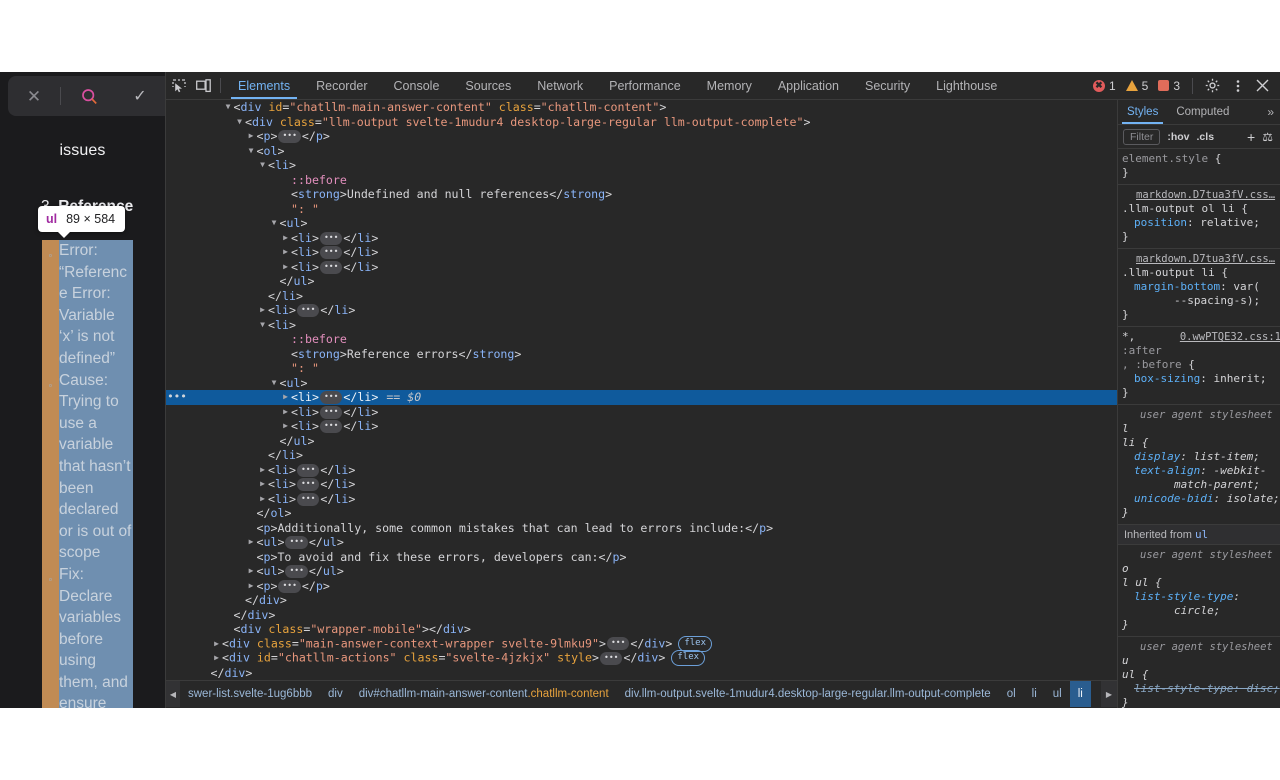 The height and width of the screenshot is (780, 1280). I want to click on selector-text: .llm-output li, so click(1168, 272).